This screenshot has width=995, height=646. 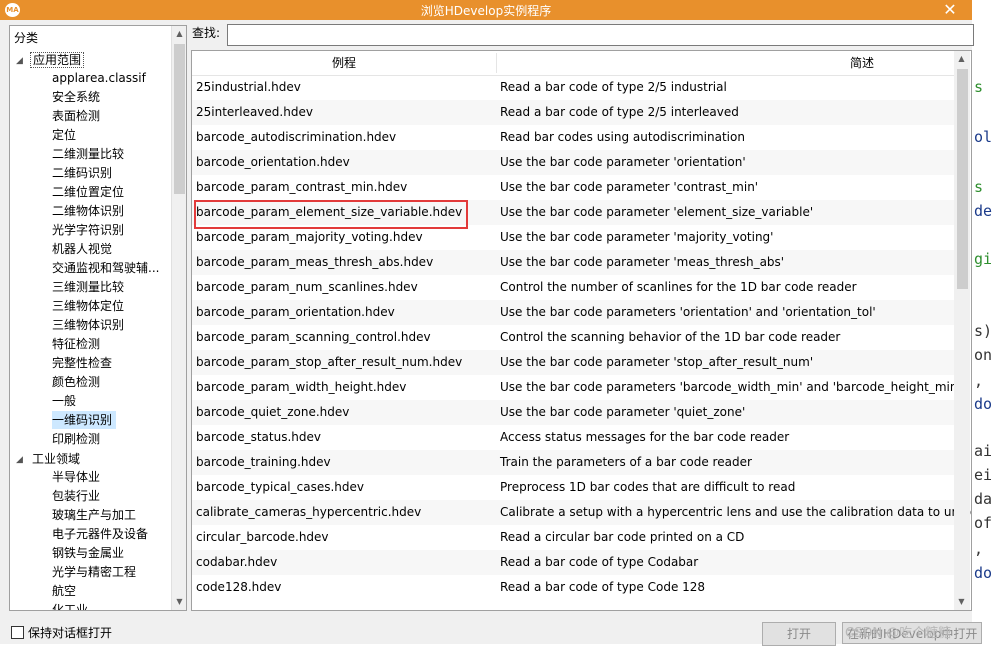 I want to click on tree-leaf-item: 钢铁与金属业, so click(x=88, y=553).